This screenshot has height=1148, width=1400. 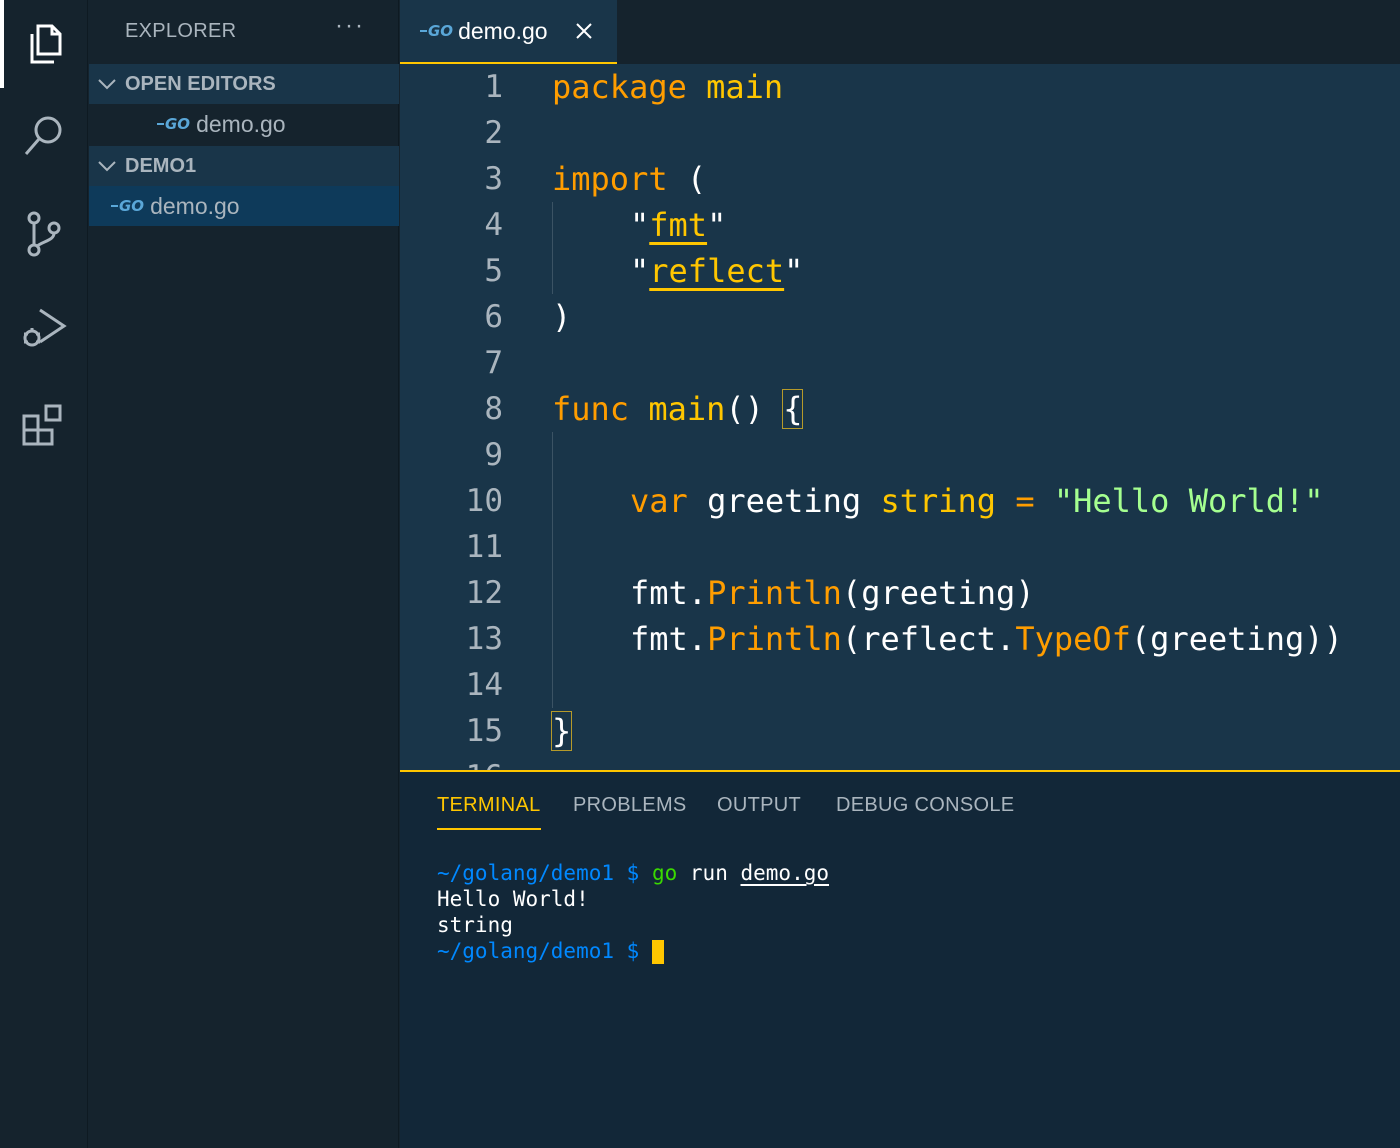 I want to click on method-call: TypeOf, so click(x=1073, y=639).